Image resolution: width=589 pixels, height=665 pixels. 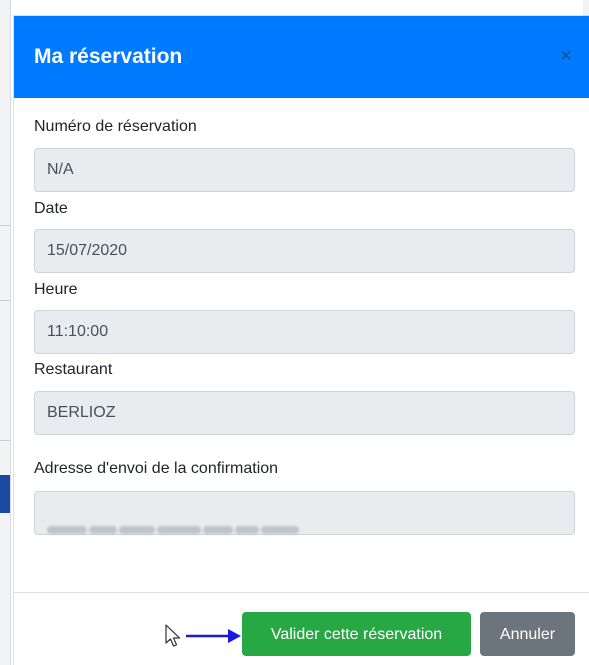 What do you see at coordinates (356, 634) in the screenshot?
I see `validate-reservation-button: Valider cette réservation` at bounding box center [356, 634].